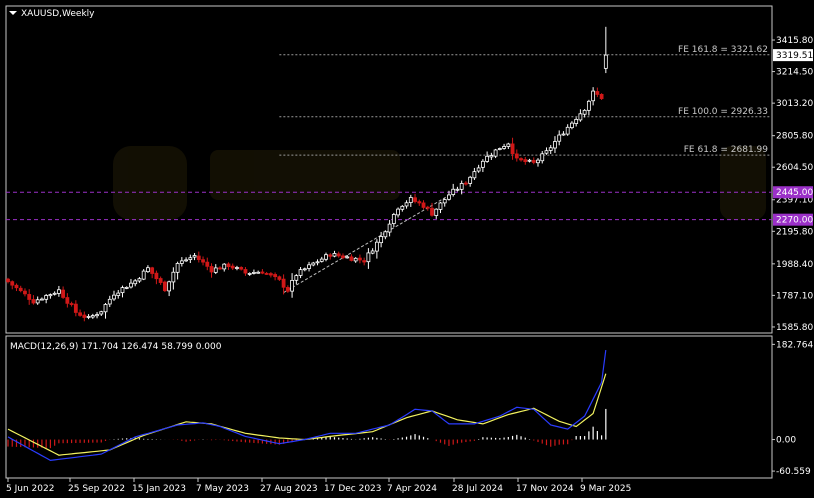 Image resolution: width=814 pixels, height=498 pixels. What do you see at coordinates (353, 489) in the screenshot?
I see `time-axis-label: 17 Dec 2023` at bounding box center [353, 489].